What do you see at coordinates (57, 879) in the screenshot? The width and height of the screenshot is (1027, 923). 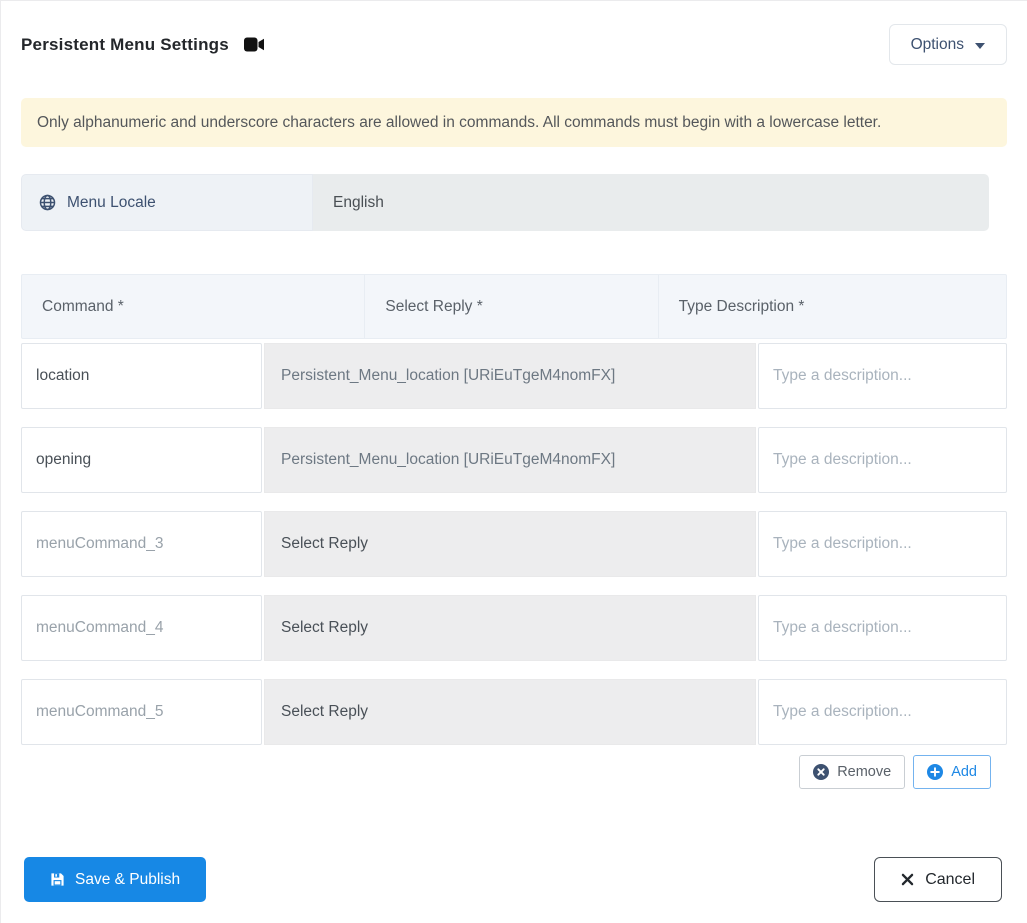 I see `floppy-disk-icon` at bounding box center [57, 879].